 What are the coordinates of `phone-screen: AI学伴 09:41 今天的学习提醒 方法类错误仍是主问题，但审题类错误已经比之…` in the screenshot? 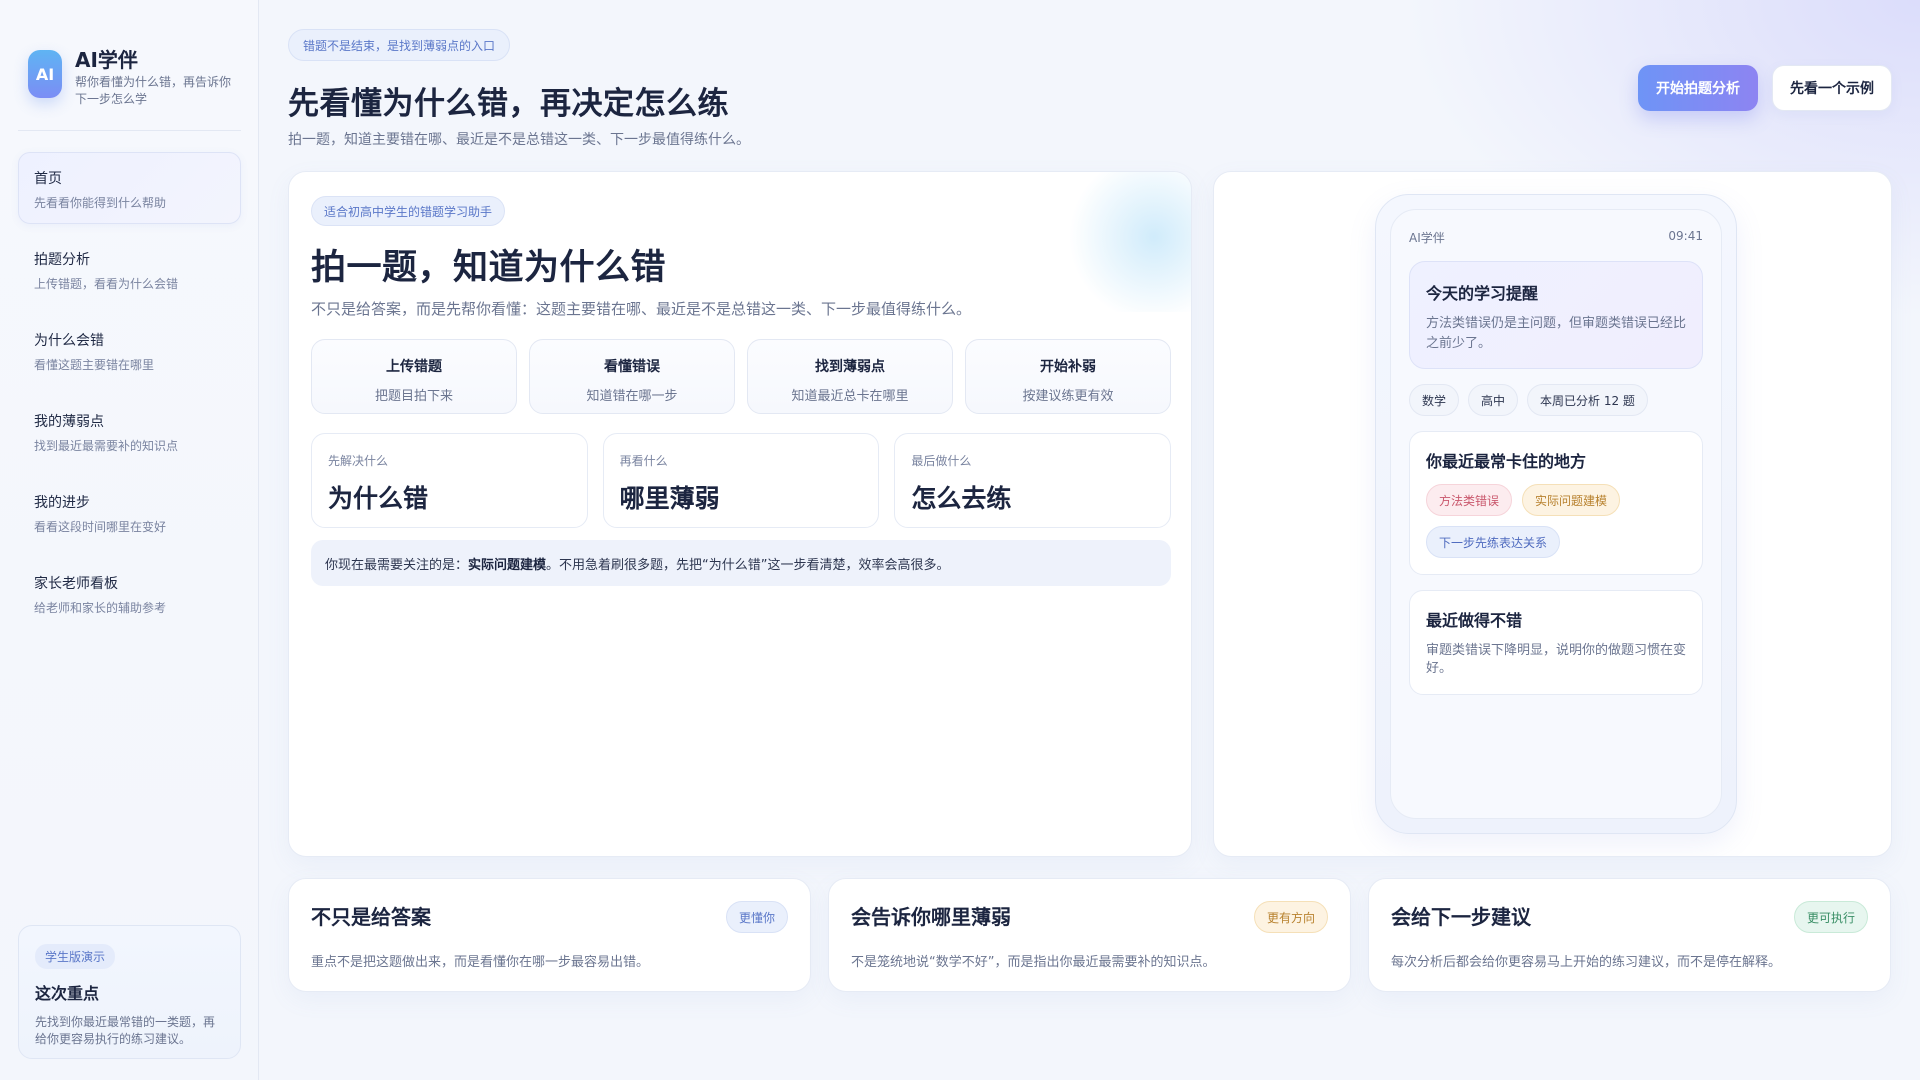 It's located at (1556, 514).